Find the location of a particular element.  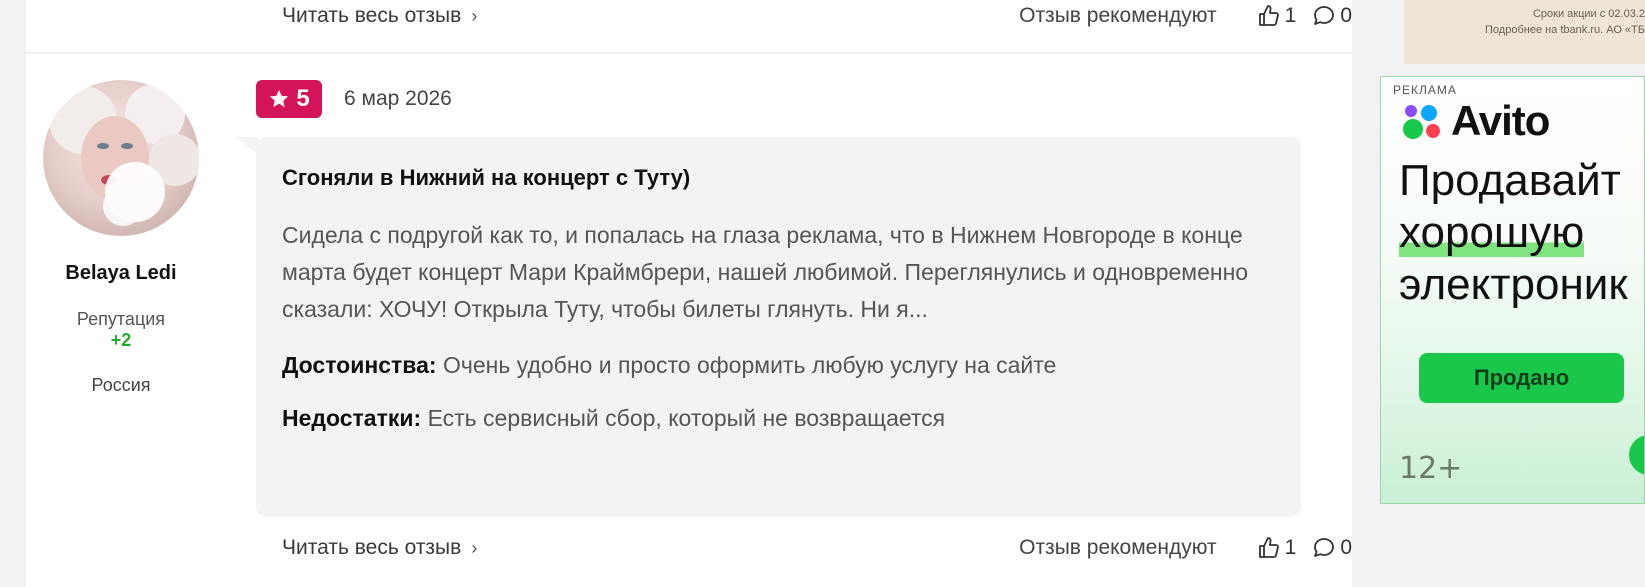

pros-label: Достоинства: is located at coordinates (359, 365).